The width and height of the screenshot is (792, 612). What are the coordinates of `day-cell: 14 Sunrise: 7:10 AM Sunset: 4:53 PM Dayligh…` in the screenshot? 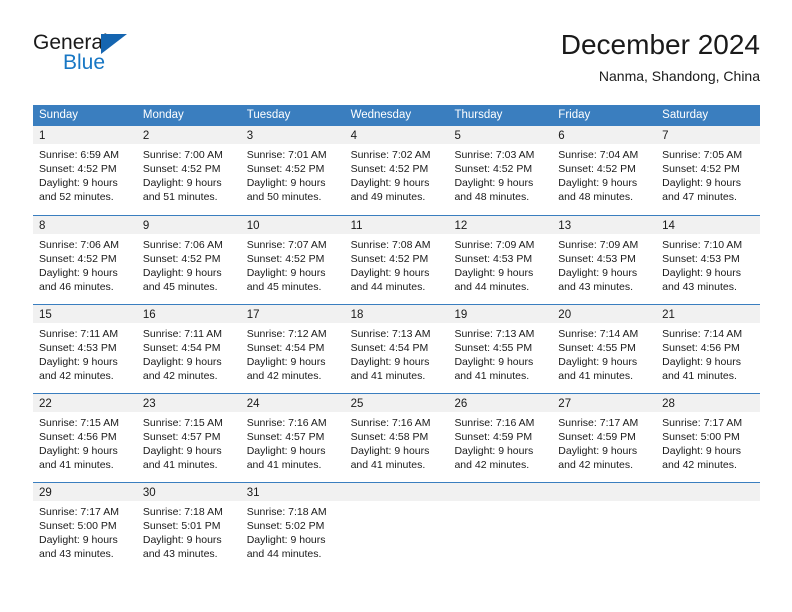 It's located at (708, 260).